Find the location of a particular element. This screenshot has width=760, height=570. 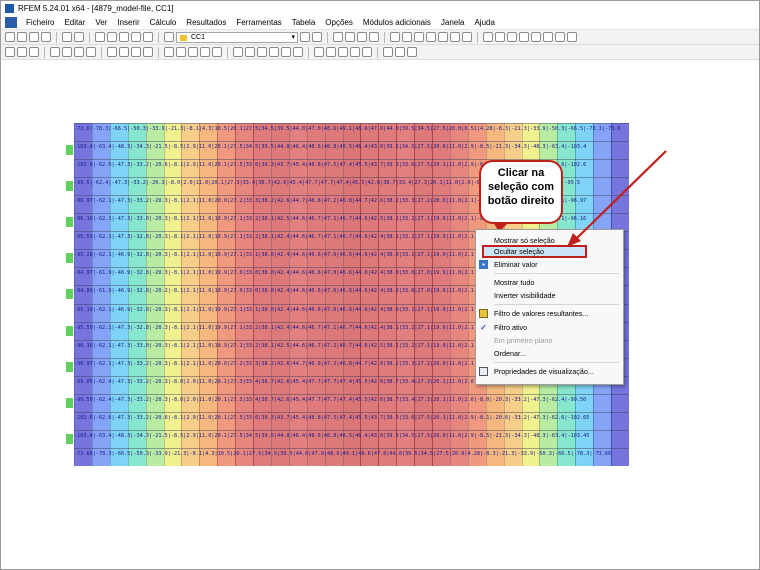

redo-icon is located at coordinates (79, 37).